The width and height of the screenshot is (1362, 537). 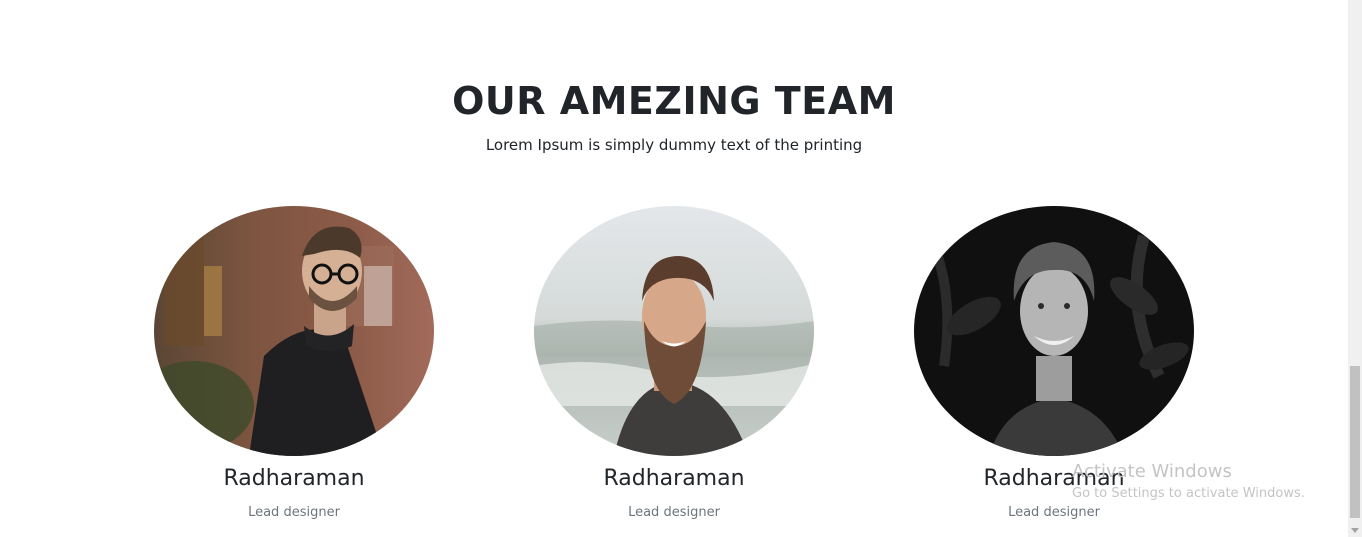 What do you see at coordinates (1355, 442) in the screenshot?
I see `scrollbar-thumb` at bounding box center [1355, 442].